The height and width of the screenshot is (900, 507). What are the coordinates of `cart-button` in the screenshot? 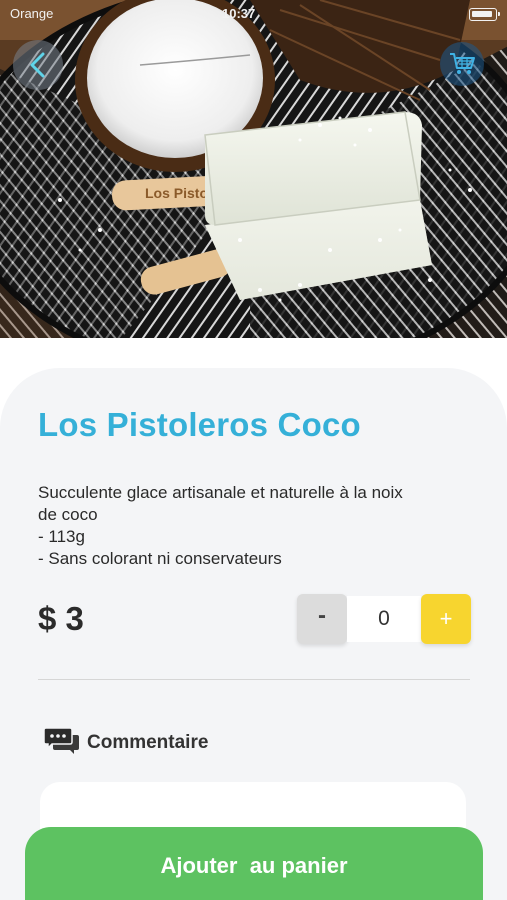 It's located at (462, 64).